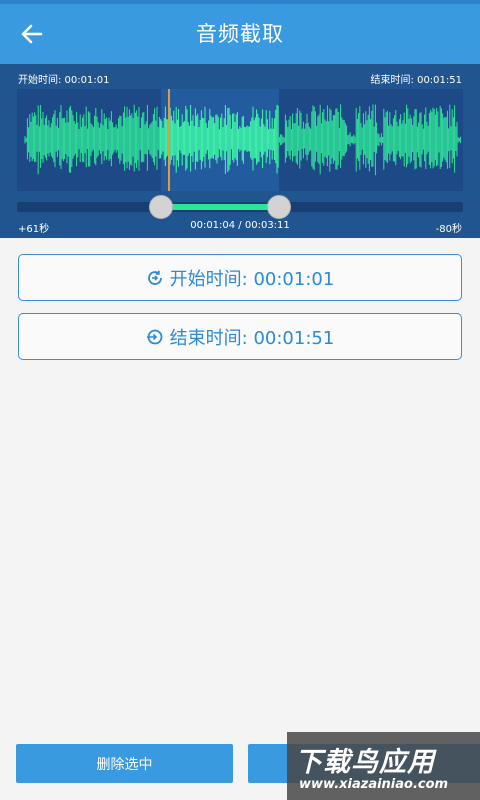 The width and height of the screenshot is (480, 800). Describe the element at coordinates (279, 207) in the screenshot. I see `range-end-handle` at that location.